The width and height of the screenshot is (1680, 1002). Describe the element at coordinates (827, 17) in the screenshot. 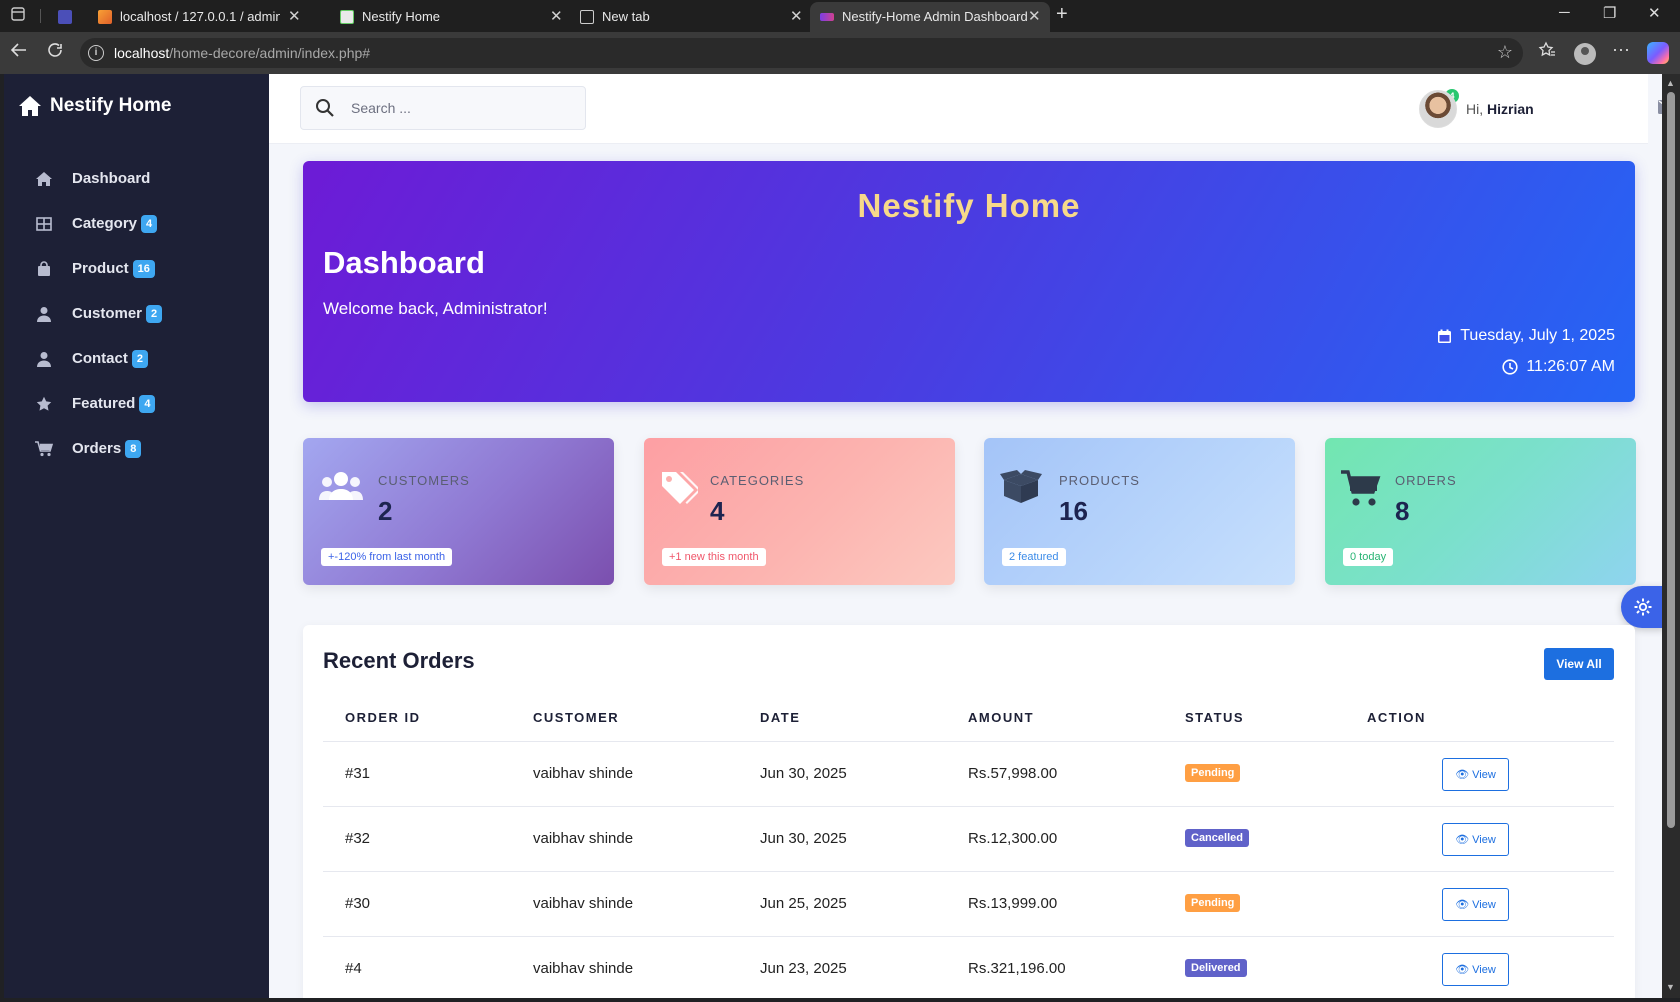

I see `dashboard-favicon-icon` at that location.